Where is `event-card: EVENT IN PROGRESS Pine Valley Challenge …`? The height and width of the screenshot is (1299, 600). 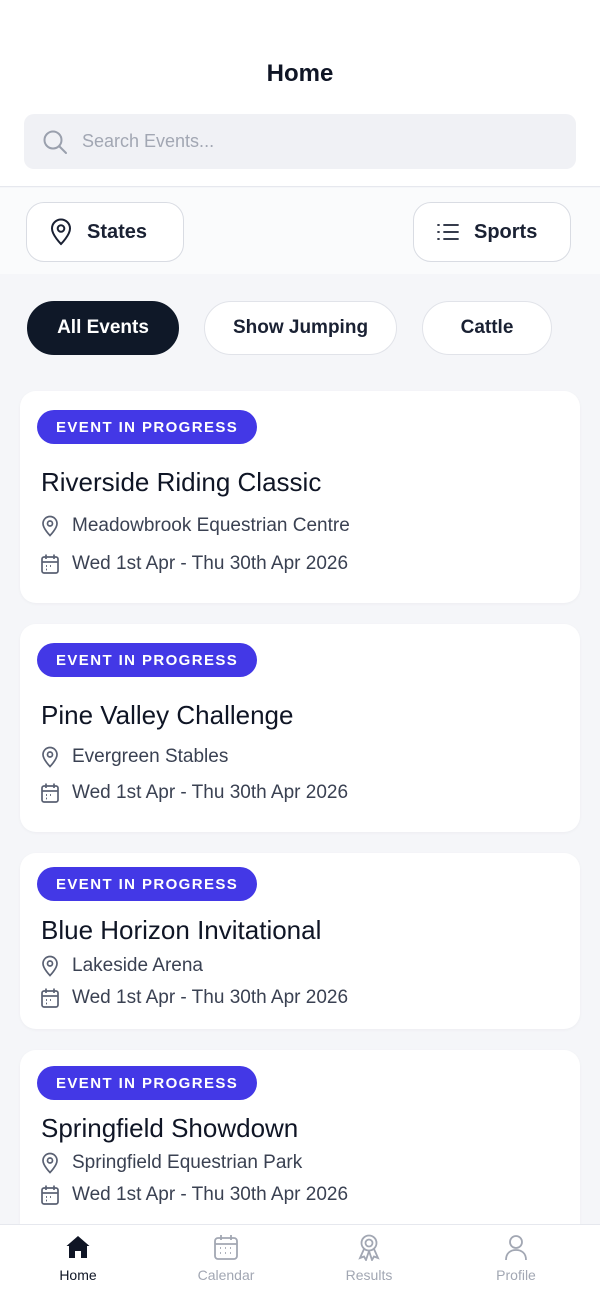 event-card: EVENT IN PROGRESS Pine Valley Challenge … is located at coordinates (300, 728).